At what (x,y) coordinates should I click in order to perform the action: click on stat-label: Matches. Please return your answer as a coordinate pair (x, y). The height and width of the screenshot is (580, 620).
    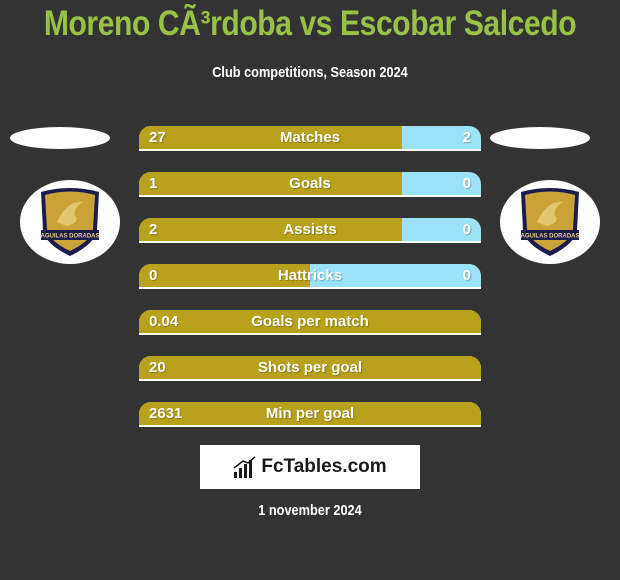
    Looking at the image, I should click on (310, 137).